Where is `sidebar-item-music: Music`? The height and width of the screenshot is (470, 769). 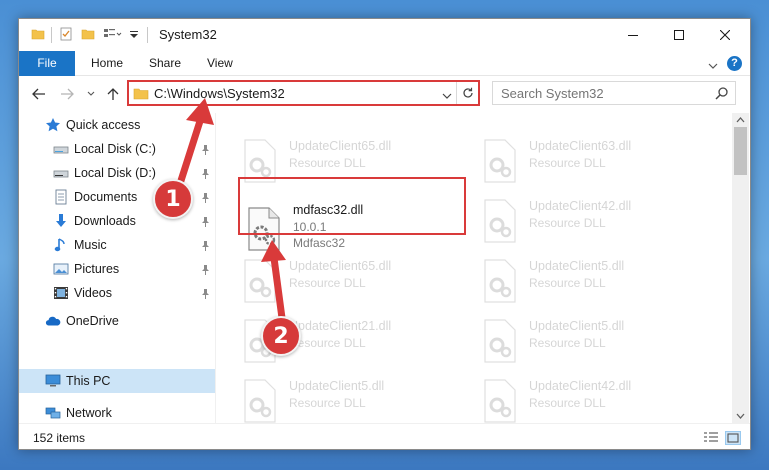 sidebar-item-music: Music is located at coordinates (117, 245).